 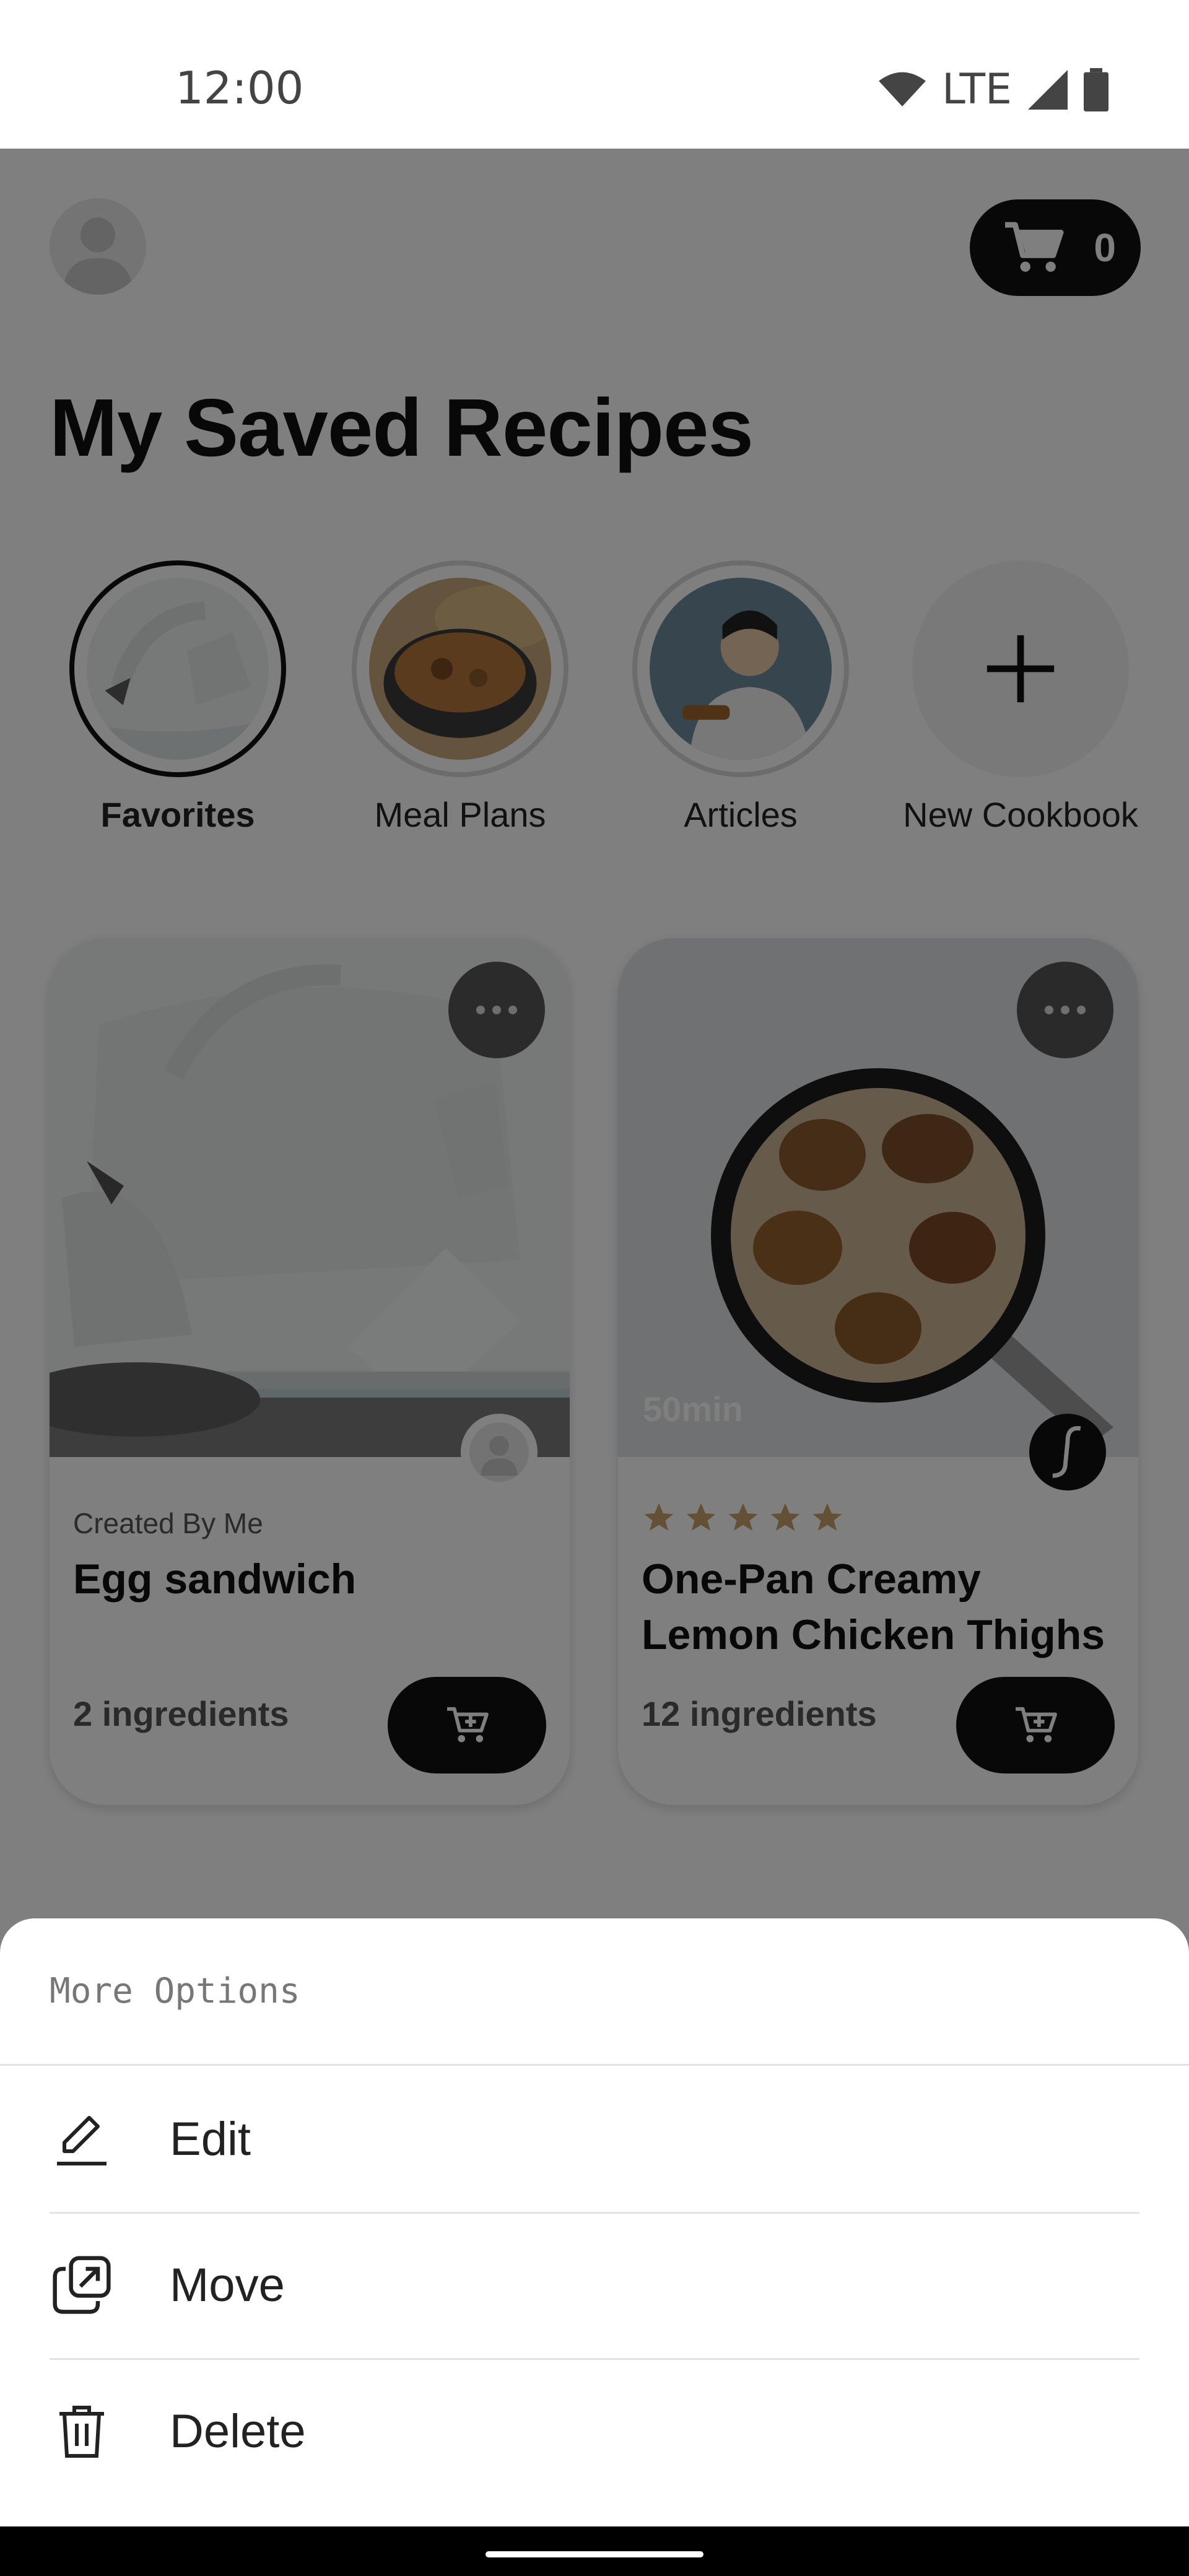 I want to click on move-icon, so click(x=82, y=2285).